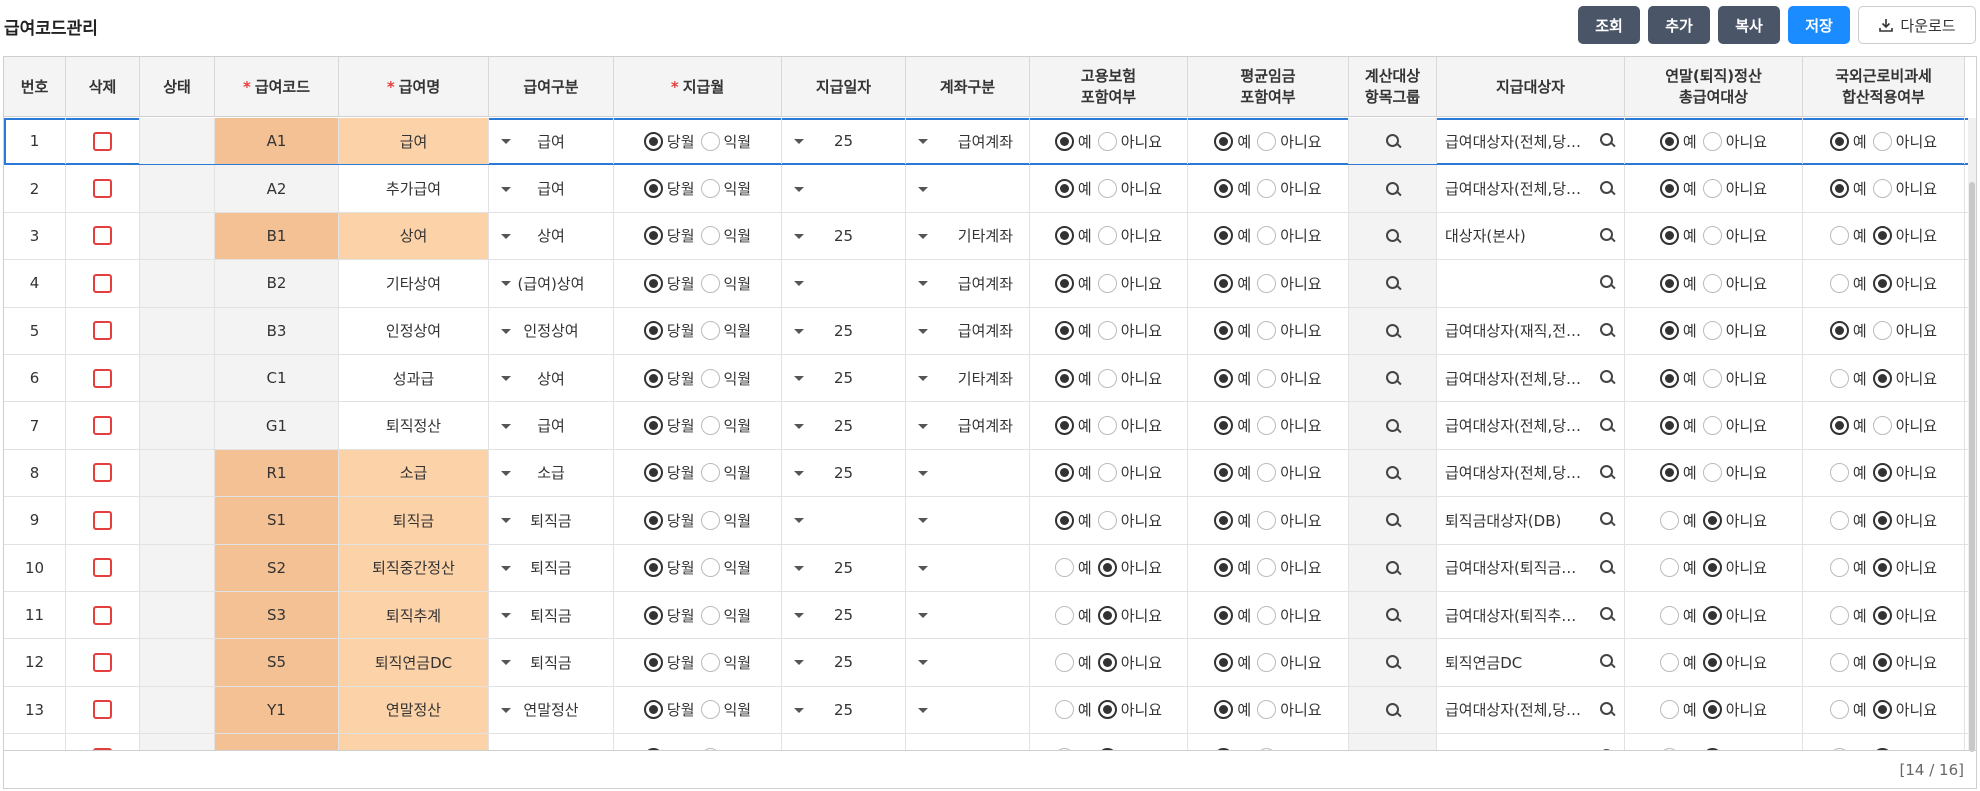  I want to click on status-cell, so click(177, 662).